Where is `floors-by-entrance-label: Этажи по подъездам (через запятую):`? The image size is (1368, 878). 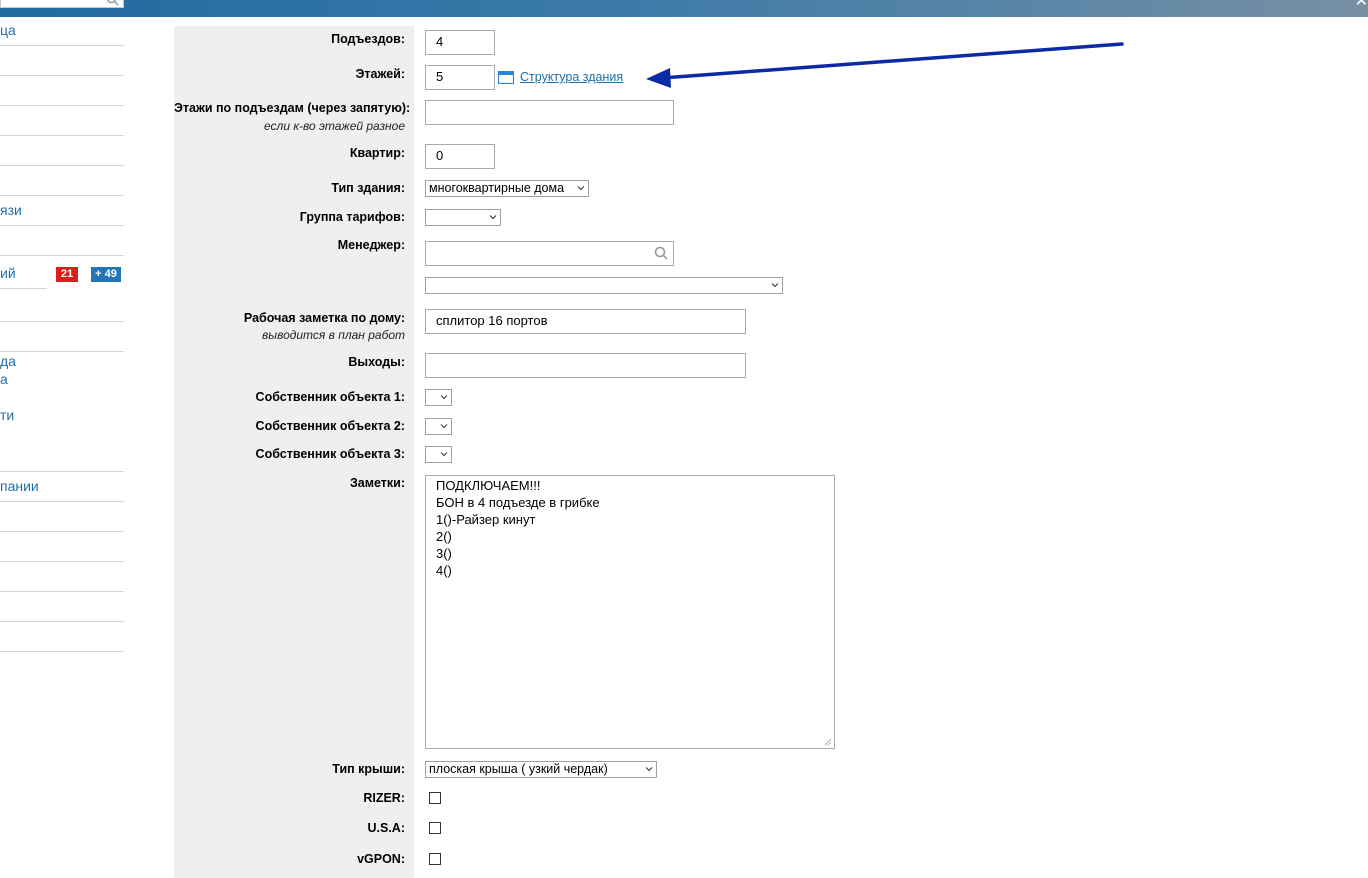
floors-by-entrance-label: Этажи по подъездам (через запятую): is located at coordinates (292, 108).